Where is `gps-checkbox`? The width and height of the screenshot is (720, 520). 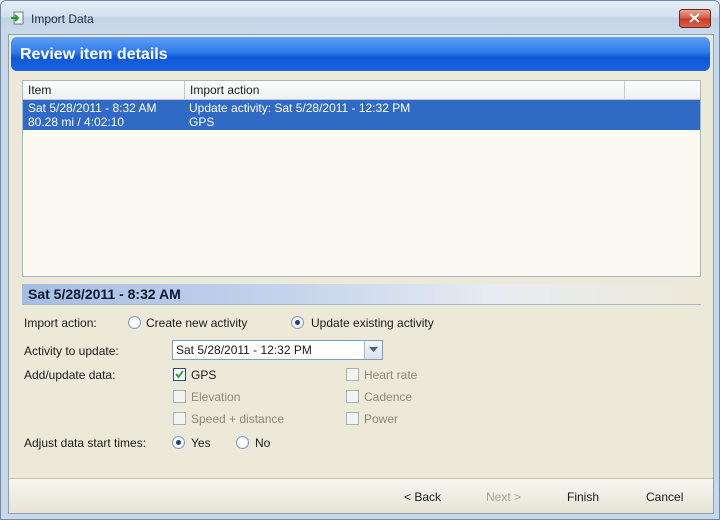
gps-checkbox is located at coordinates (179, 374).